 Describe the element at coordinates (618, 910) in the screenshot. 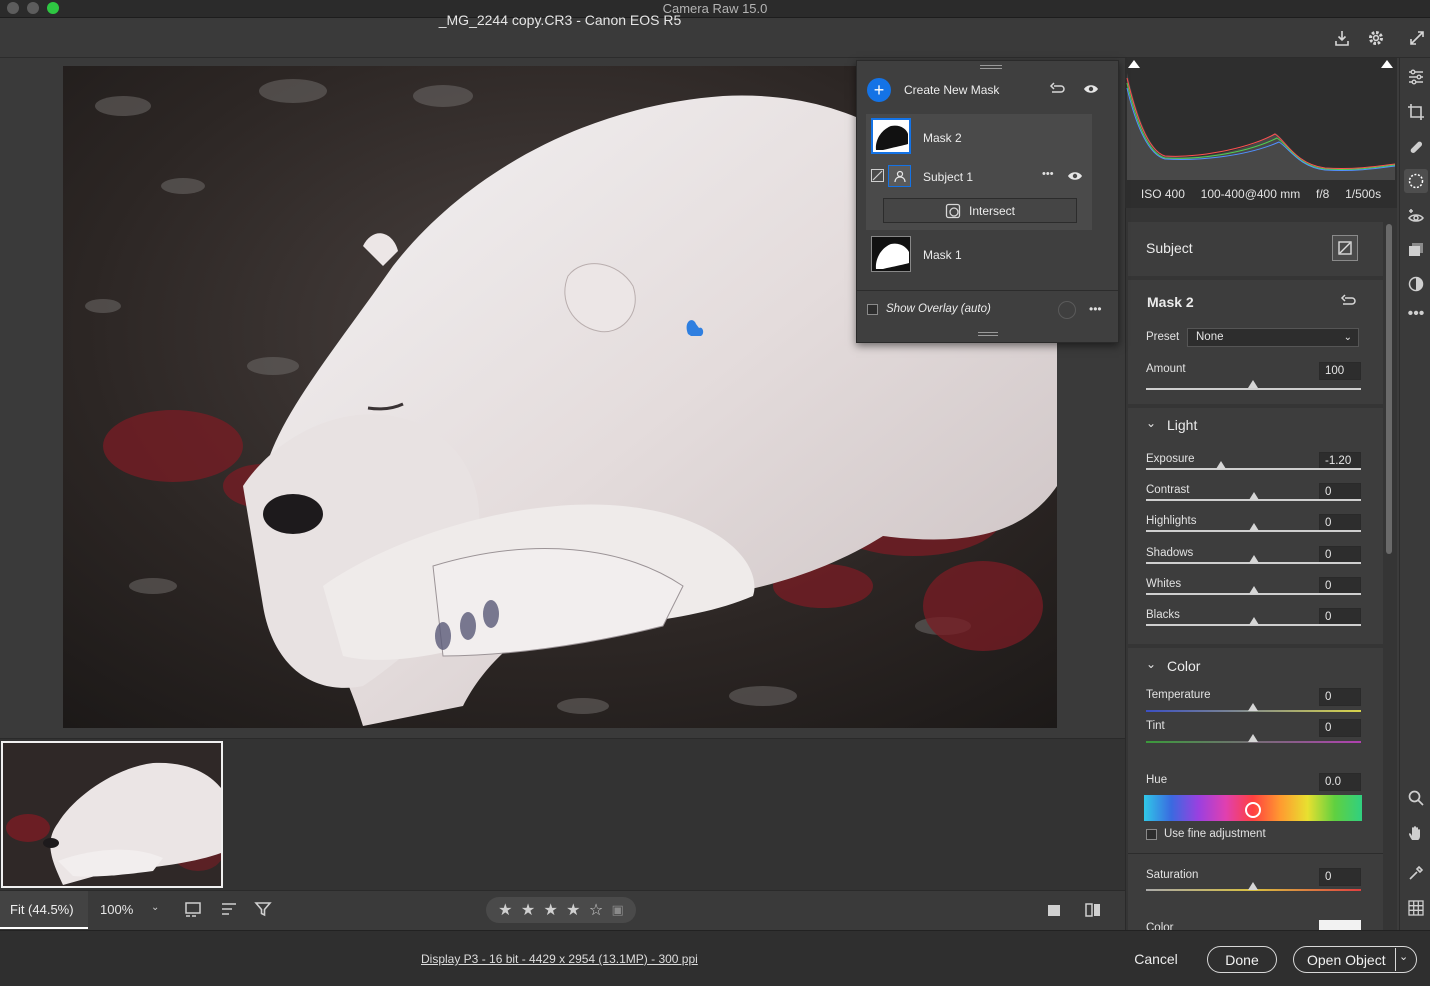

I see `trash-icon: ▣` at that location.